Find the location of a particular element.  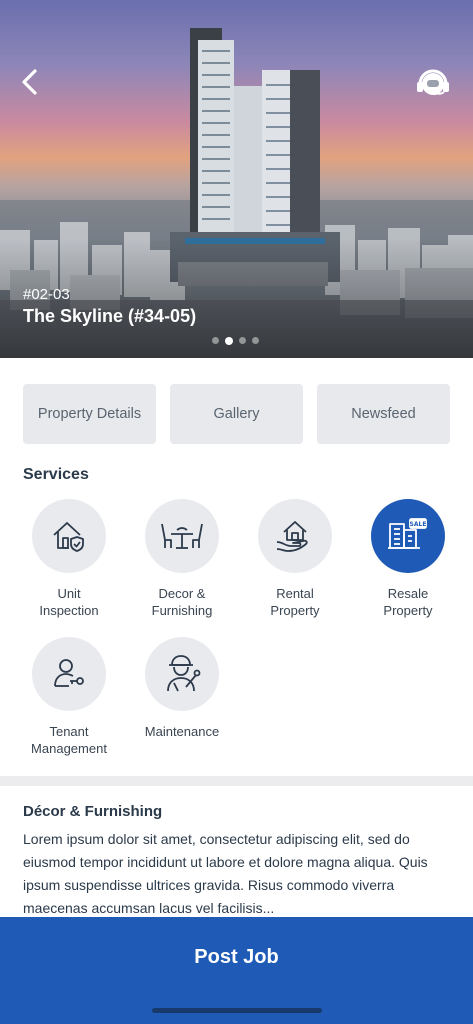

tab-gallery: Gallery is located at coordinates (236, 414).